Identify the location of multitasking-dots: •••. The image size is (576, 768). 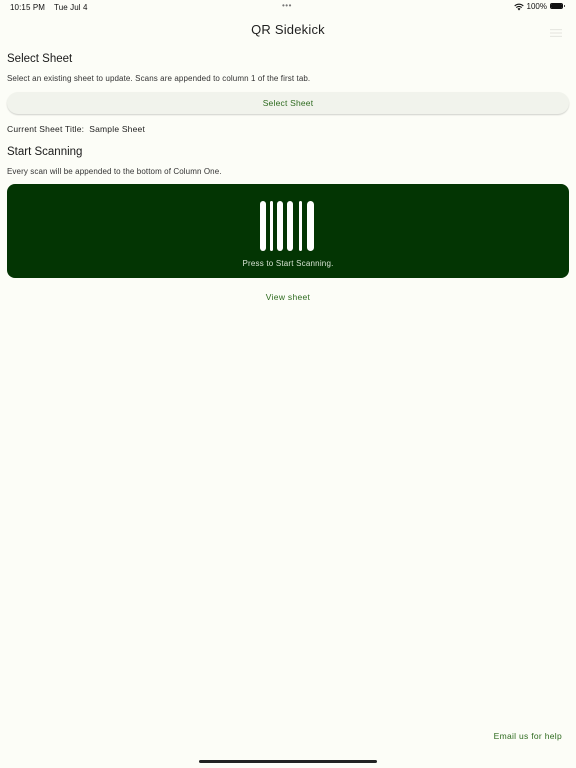
(287, 5).